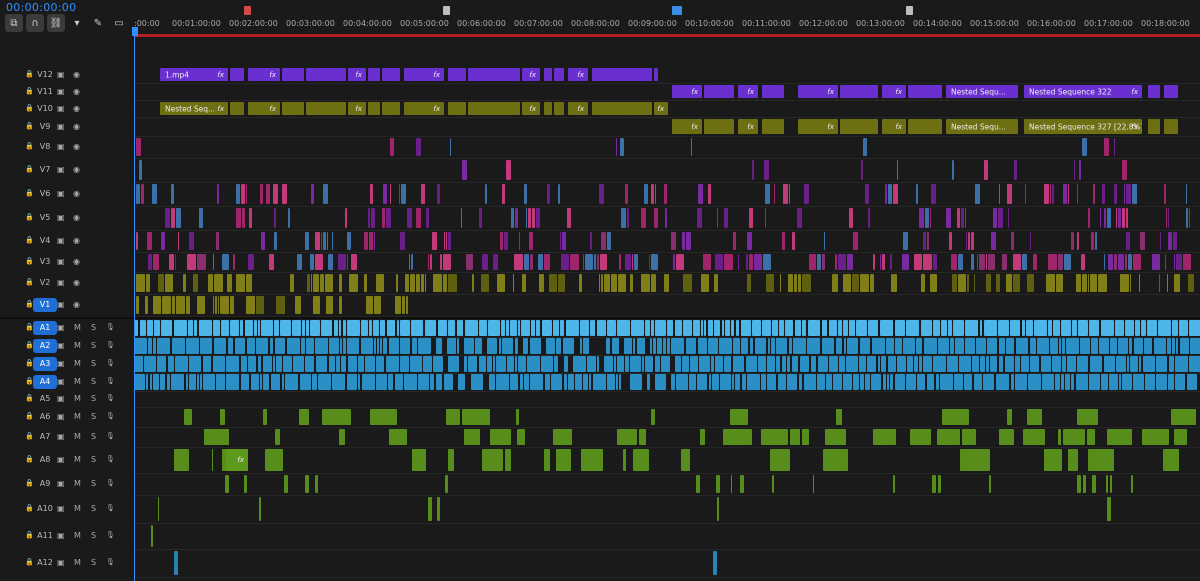 The height and width of the screenshot is (581, 1200). Describe the element at coordinates (667, 563) in the screenshot. I see `audio-lane-a12` at that location.